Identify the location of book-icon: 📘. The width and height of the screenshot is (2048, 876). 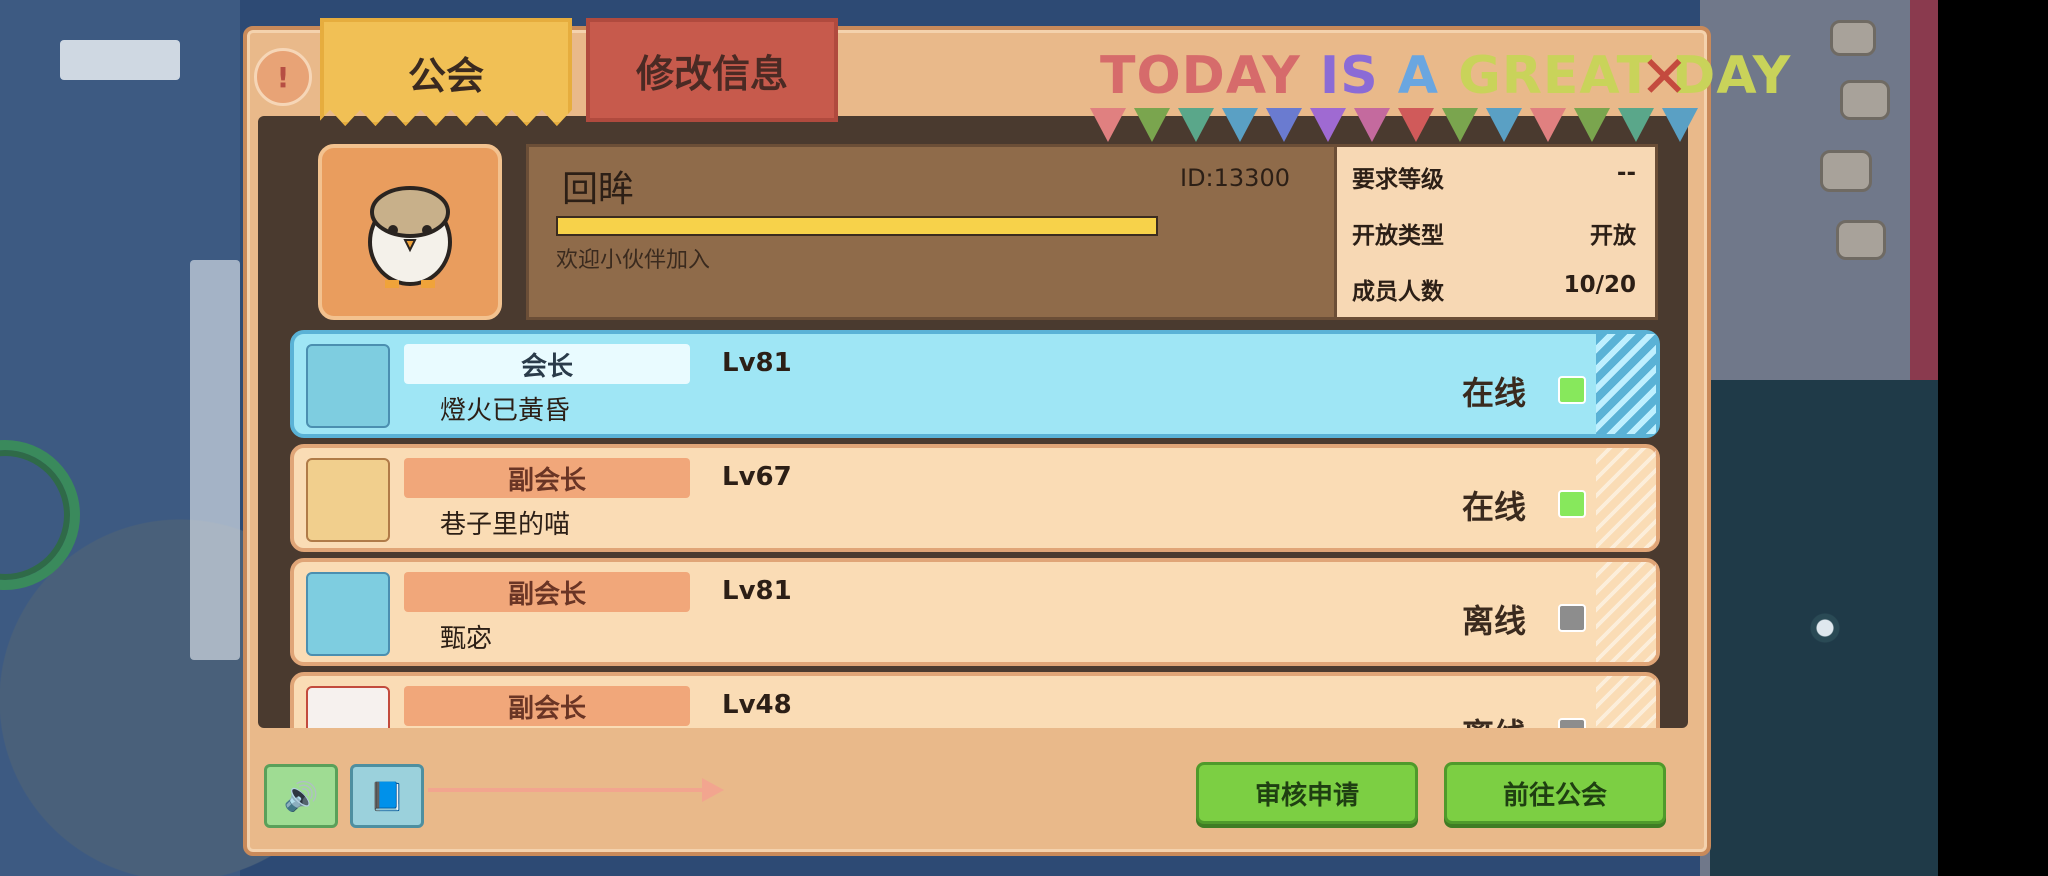
(387, 796).